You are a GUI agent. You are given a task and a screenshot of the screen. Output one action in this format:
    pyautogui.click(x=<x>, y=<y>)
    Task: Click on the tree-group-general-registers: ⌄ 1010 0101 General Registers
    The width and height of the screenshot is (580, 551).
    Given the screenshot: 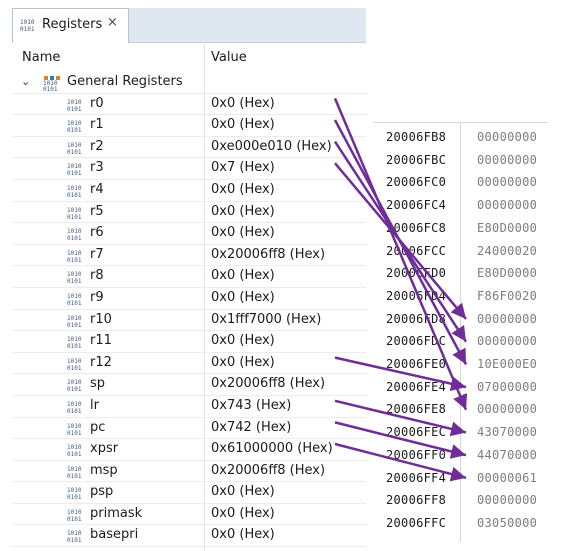 What is the action you would take?
    pyautogui.click(x=189, y=83)
    